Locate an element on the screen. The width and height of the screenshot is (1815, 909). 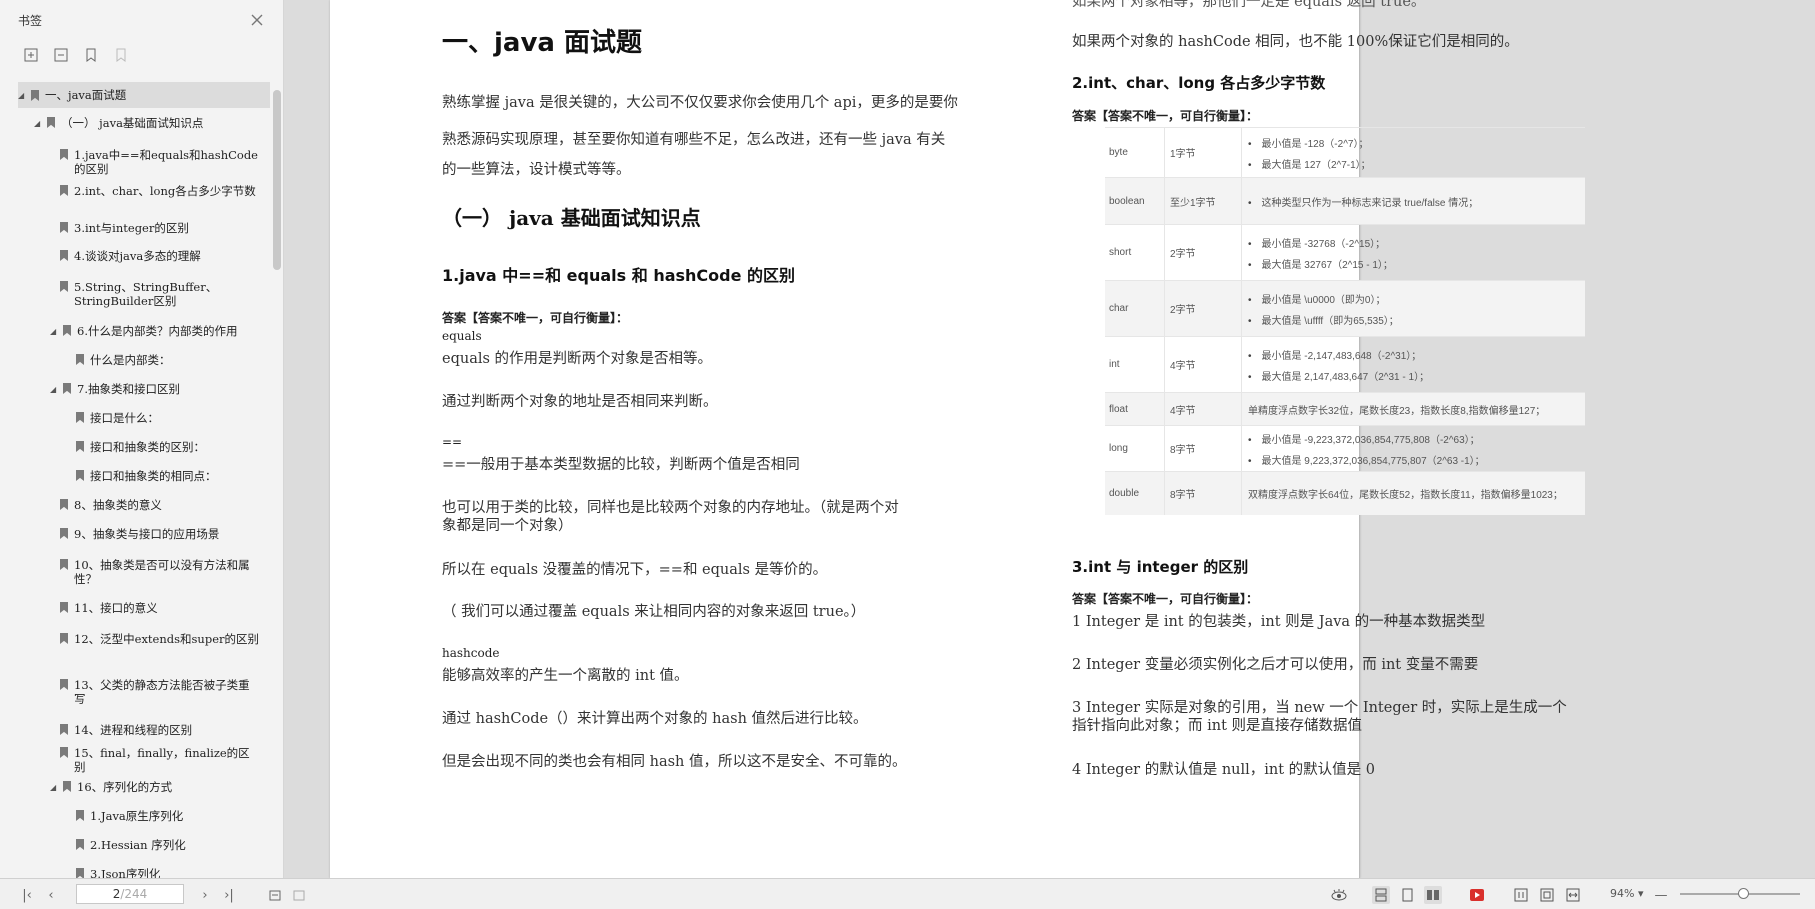
continuous-view-icon is located at coordinates (1407, 895).